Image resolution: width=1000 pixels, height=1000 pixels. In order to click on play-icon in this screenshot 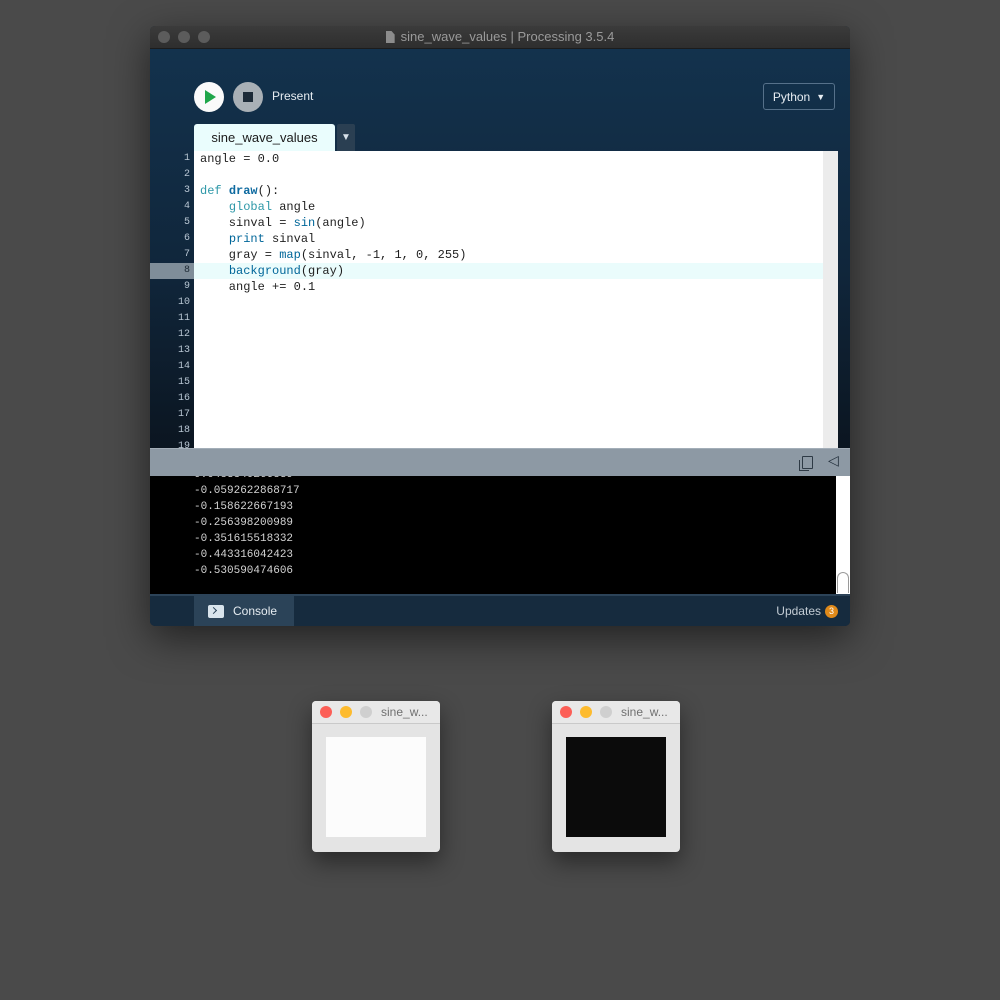, I will do `click(210, 97)`.